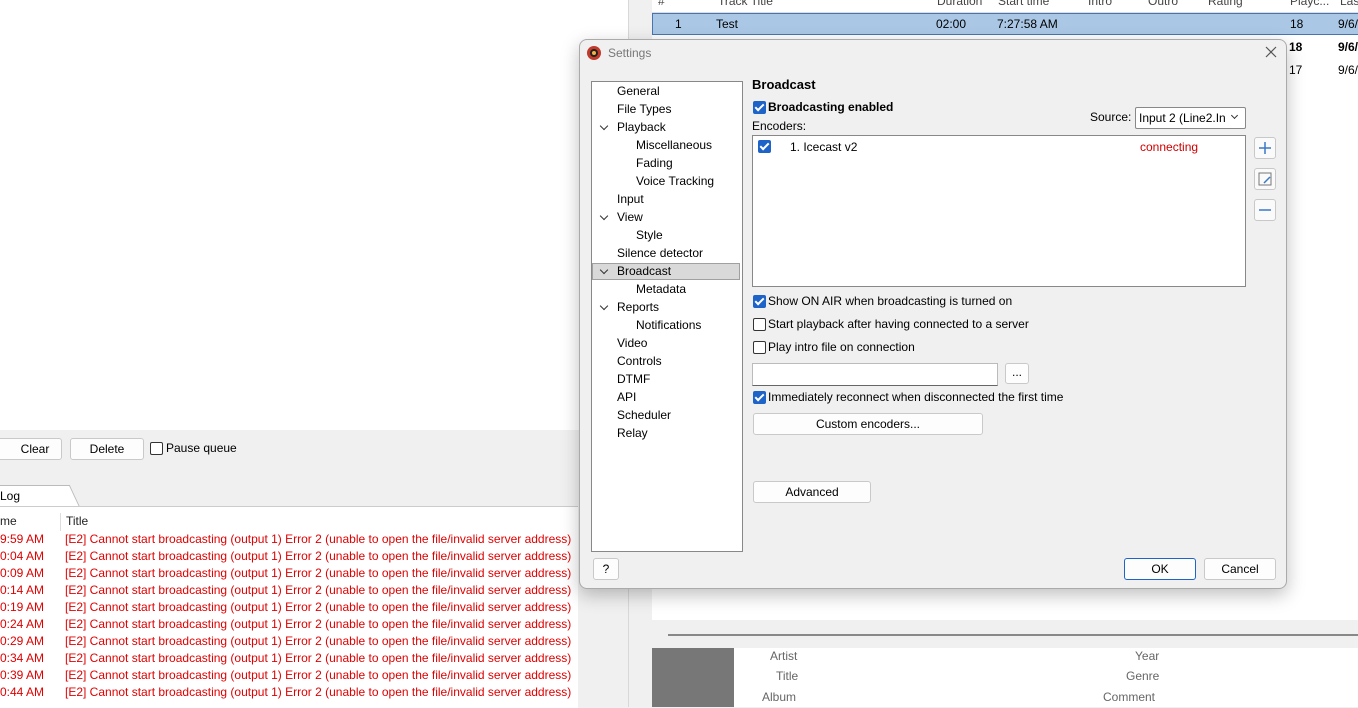  I want to click on log-time: 0:34 AM, so click(22, 658).